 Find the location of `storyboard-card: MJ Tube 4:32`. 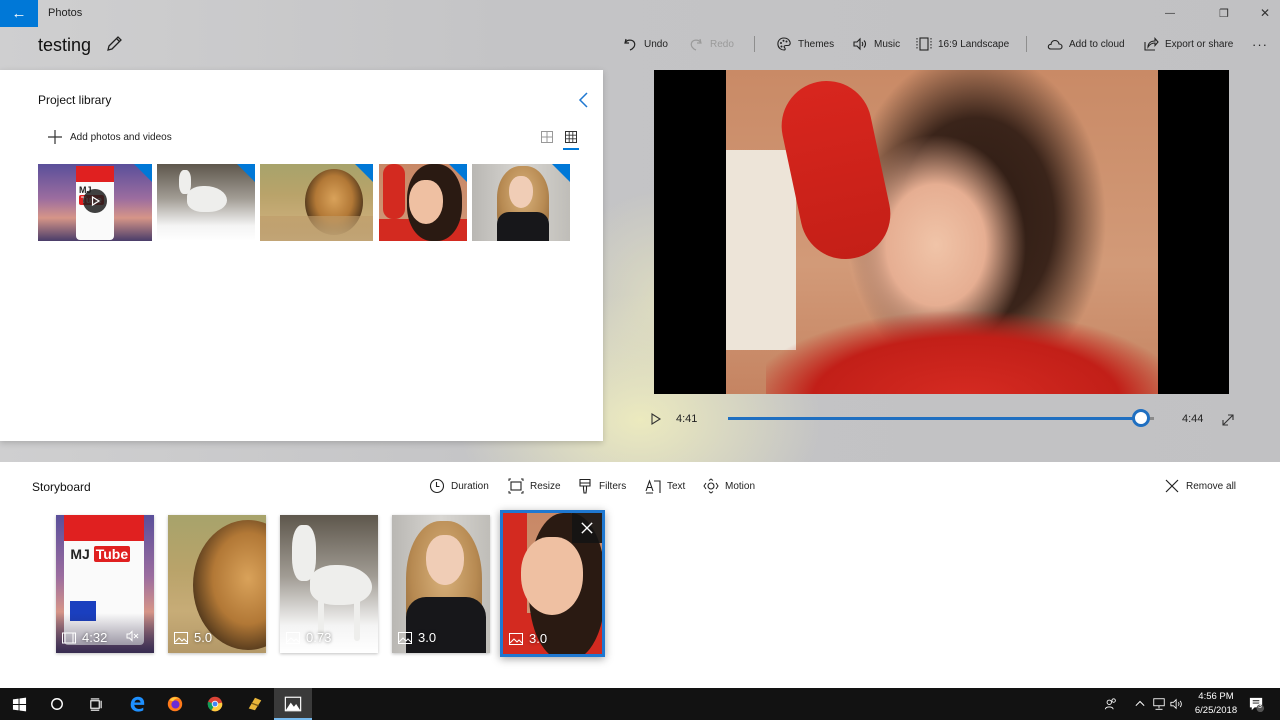

storyboard-card: MJ Tube 4:32 is located at coordinates (105, 584).